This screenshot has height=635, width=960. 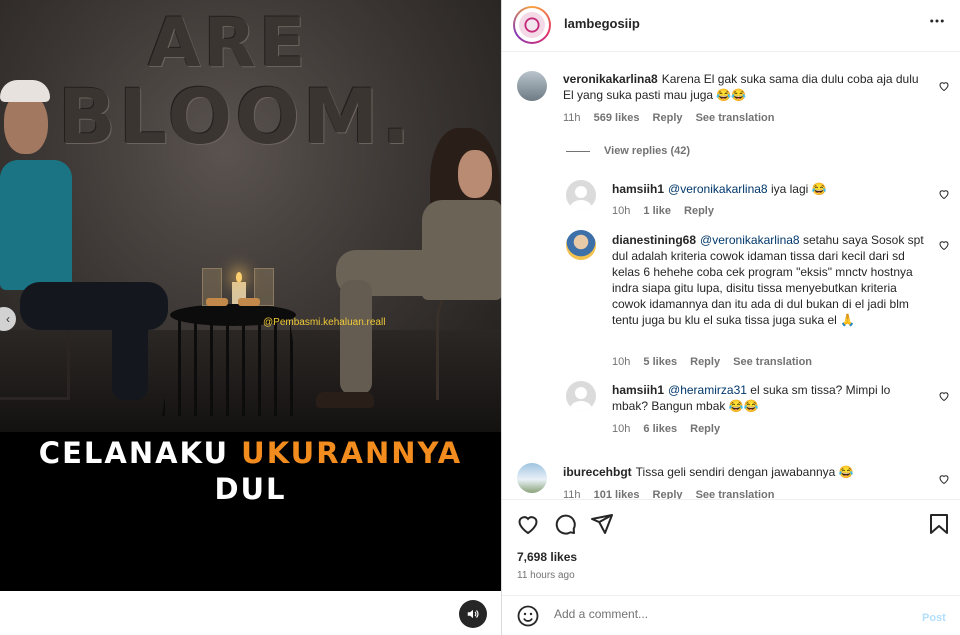 I want to click on video-caption-line1: CELANAKU UKURANNYA, so click(x=250, y=453).